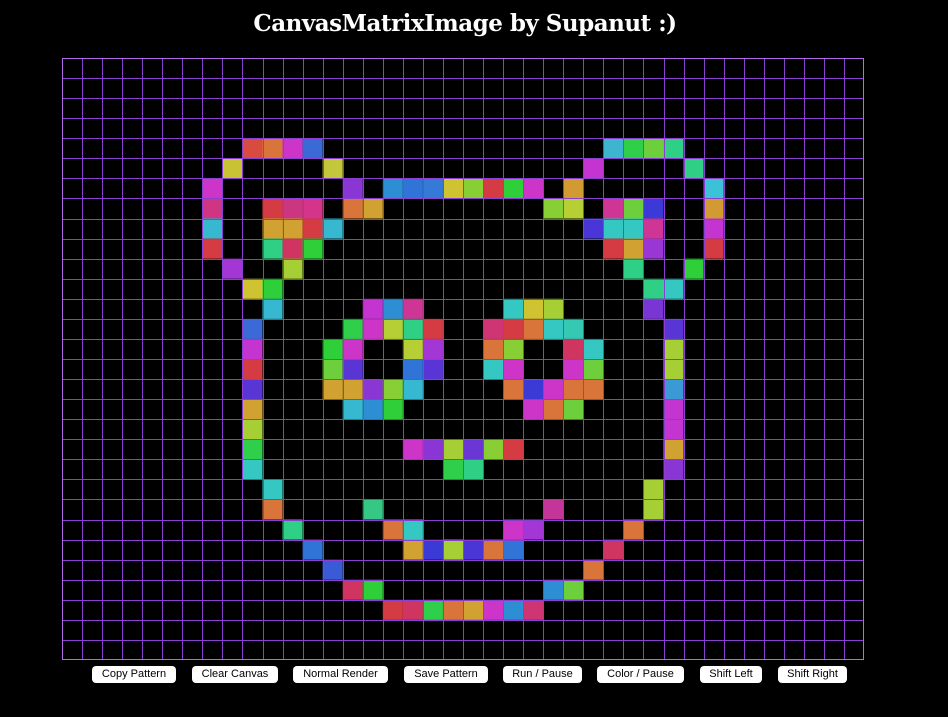 The image size is (948, 717). I want to click on shift-left-button: Shift Left, so click(731, 674).